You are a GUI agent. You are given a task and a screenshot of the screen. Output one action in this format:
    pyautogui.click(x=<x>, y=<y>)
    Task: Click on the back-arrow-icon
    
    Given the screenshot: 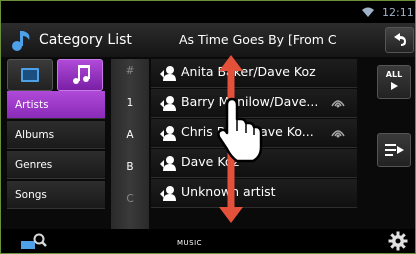 What is the action you would take?
    pyautogui.click(x=400, y=39)
    